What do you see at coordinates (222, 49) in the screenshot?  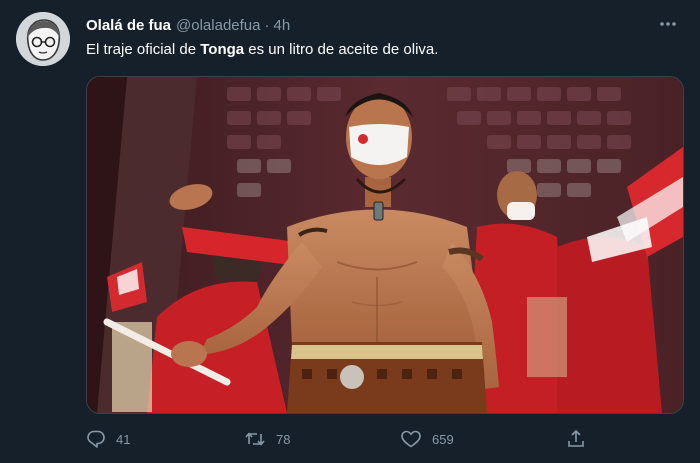 I see `tweet-text-bold: Tonga` at bounding box center [222, 49].